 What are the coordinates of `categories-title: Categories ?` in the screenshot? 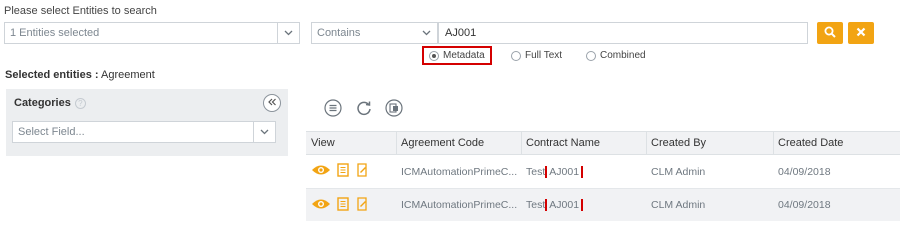 It's located at (50, 103).